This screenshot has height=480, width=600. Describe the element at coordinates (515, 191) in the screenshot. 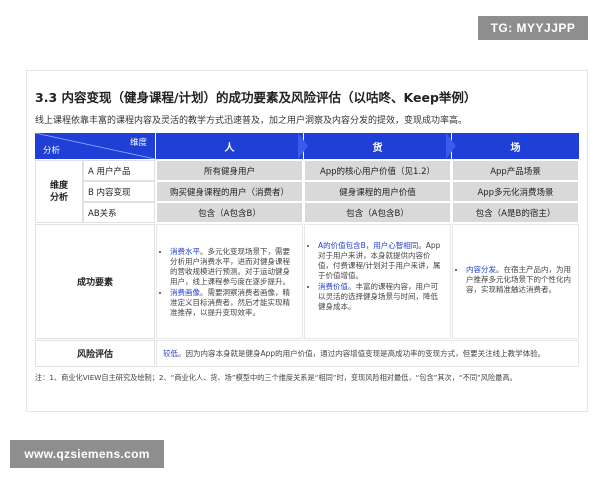

I see `cell-chang-content-monetization: App多元化消费场景` at that location.